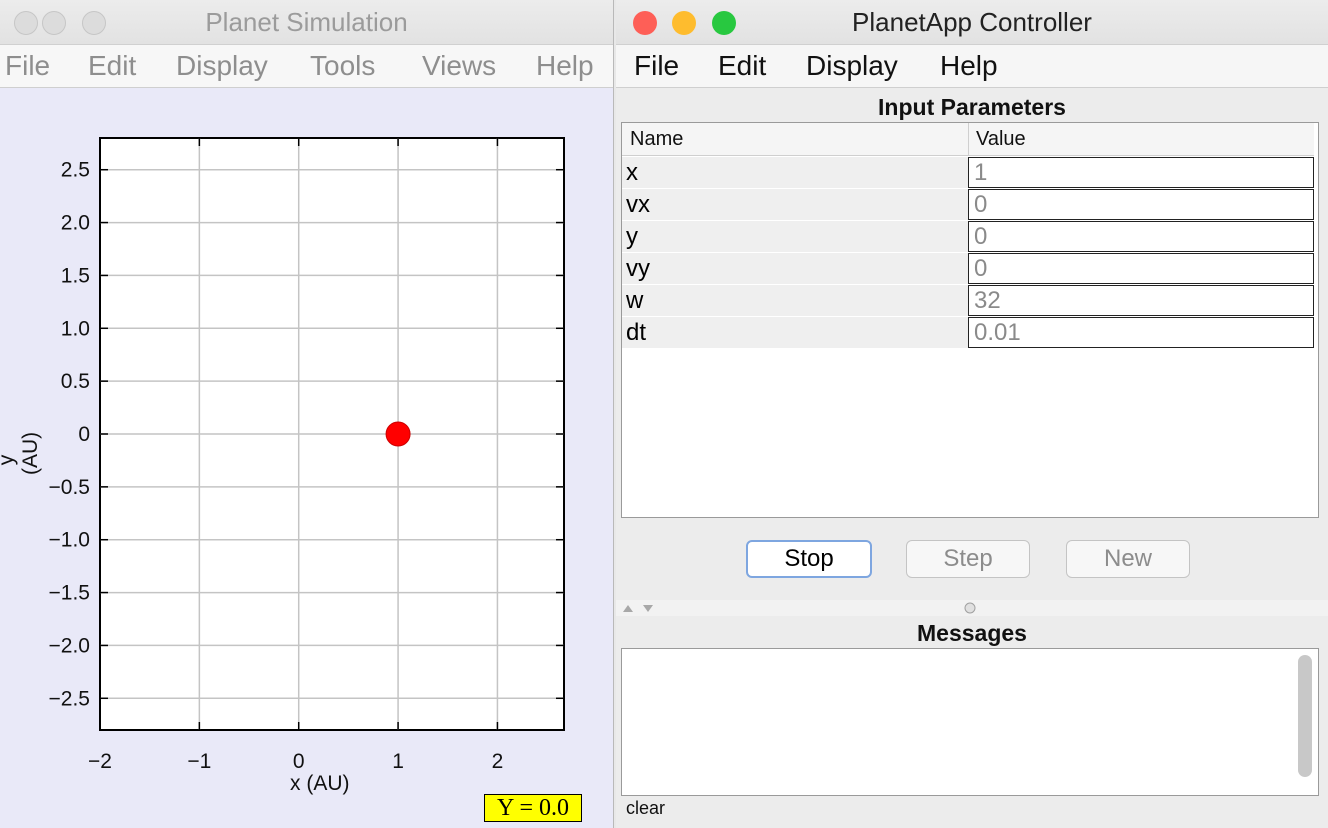  What do you see at coordinates (306, 66) in the screenshot?
I see `sim-menubar: File Edit Display Tools Views Help` at bounding box center [306, 66].